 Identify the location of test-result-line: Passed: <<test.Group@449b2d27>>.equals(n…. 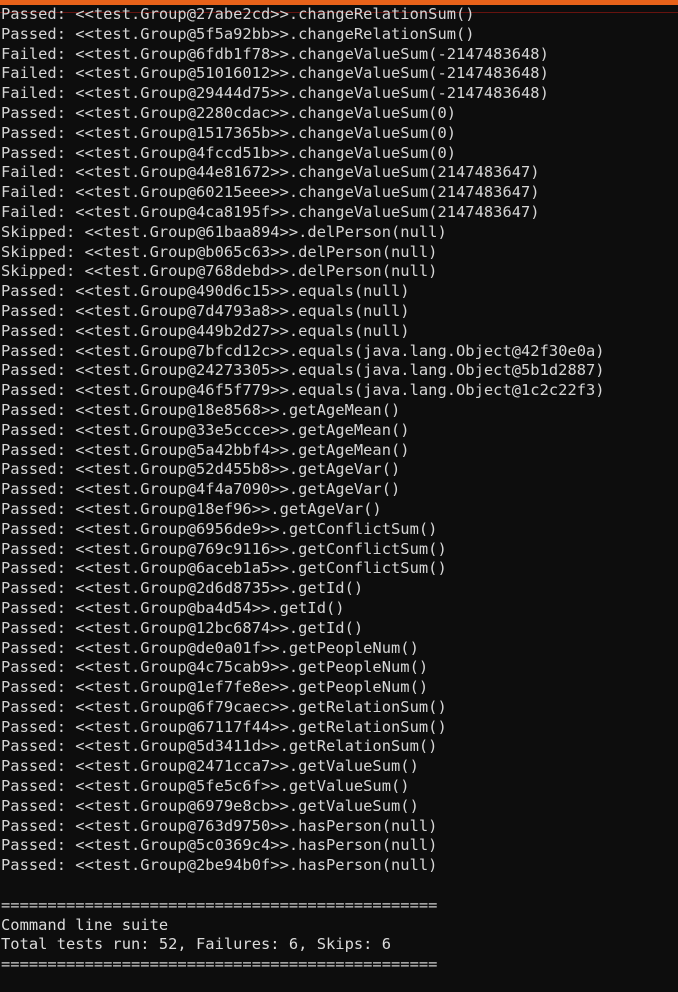
(205, 330).